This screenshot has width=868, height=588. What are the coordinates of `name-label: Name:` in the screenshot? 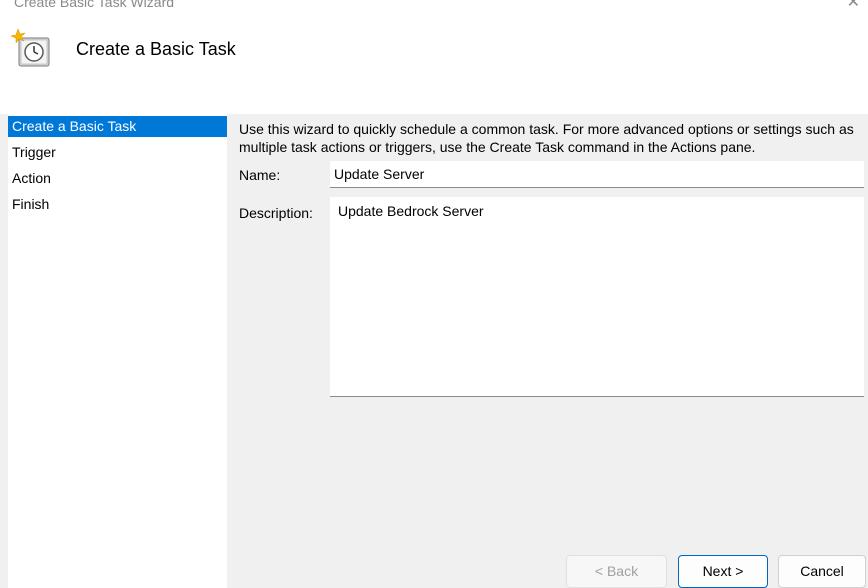 It's located at (260, 175).